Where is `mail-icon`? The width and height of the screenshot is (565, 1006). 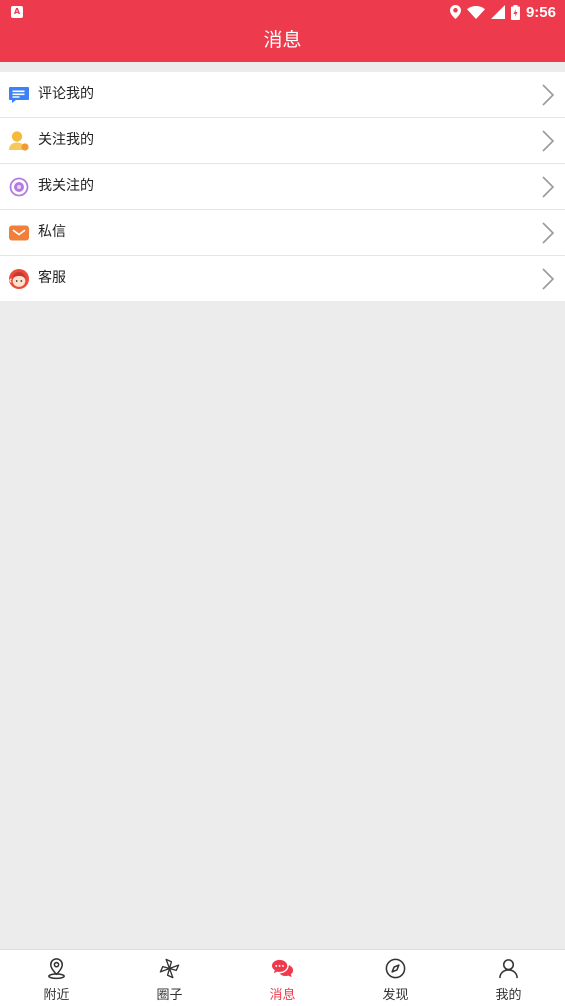
mail-icon is located at coordinates (19, 233).